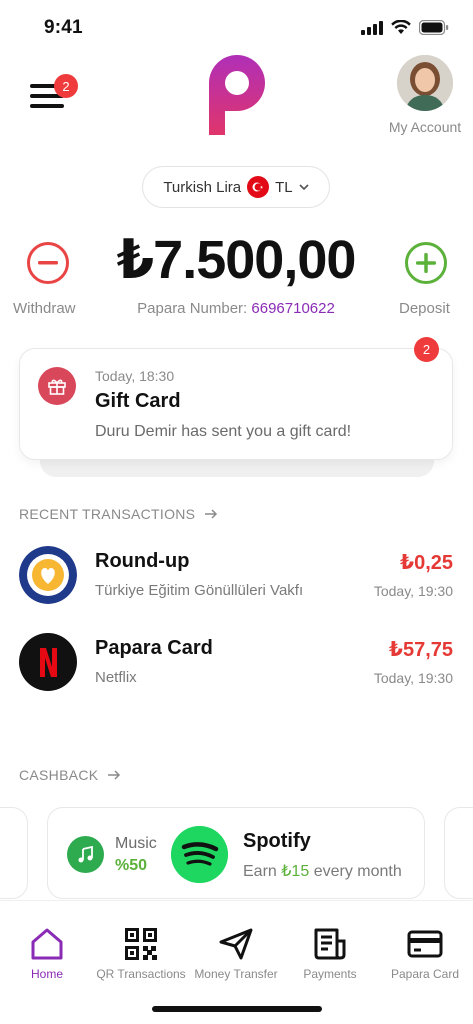 Image resolution: width=473 pixels, height=1024 pixels. I want to click on status-time: 9:41, so click(63, 27).